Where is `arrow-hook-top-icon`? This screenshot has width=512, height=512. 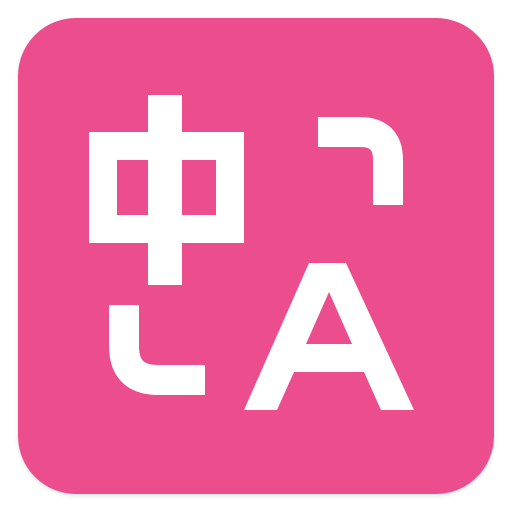
arrow-hook-top-icon is located at coordinates (360, 161).